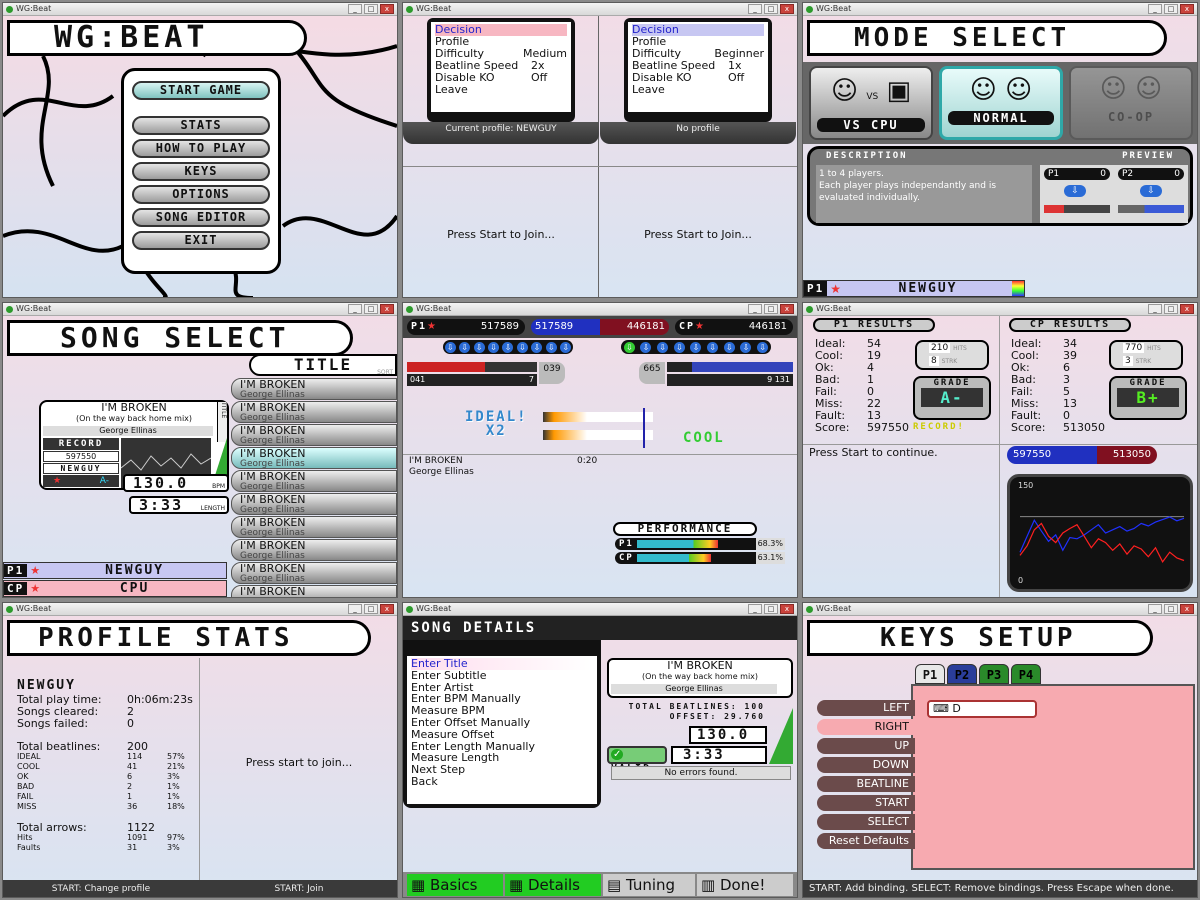  Describe the element at coordinates (781, 736) in the screenshot. I see `difficulty-meter` at that location.